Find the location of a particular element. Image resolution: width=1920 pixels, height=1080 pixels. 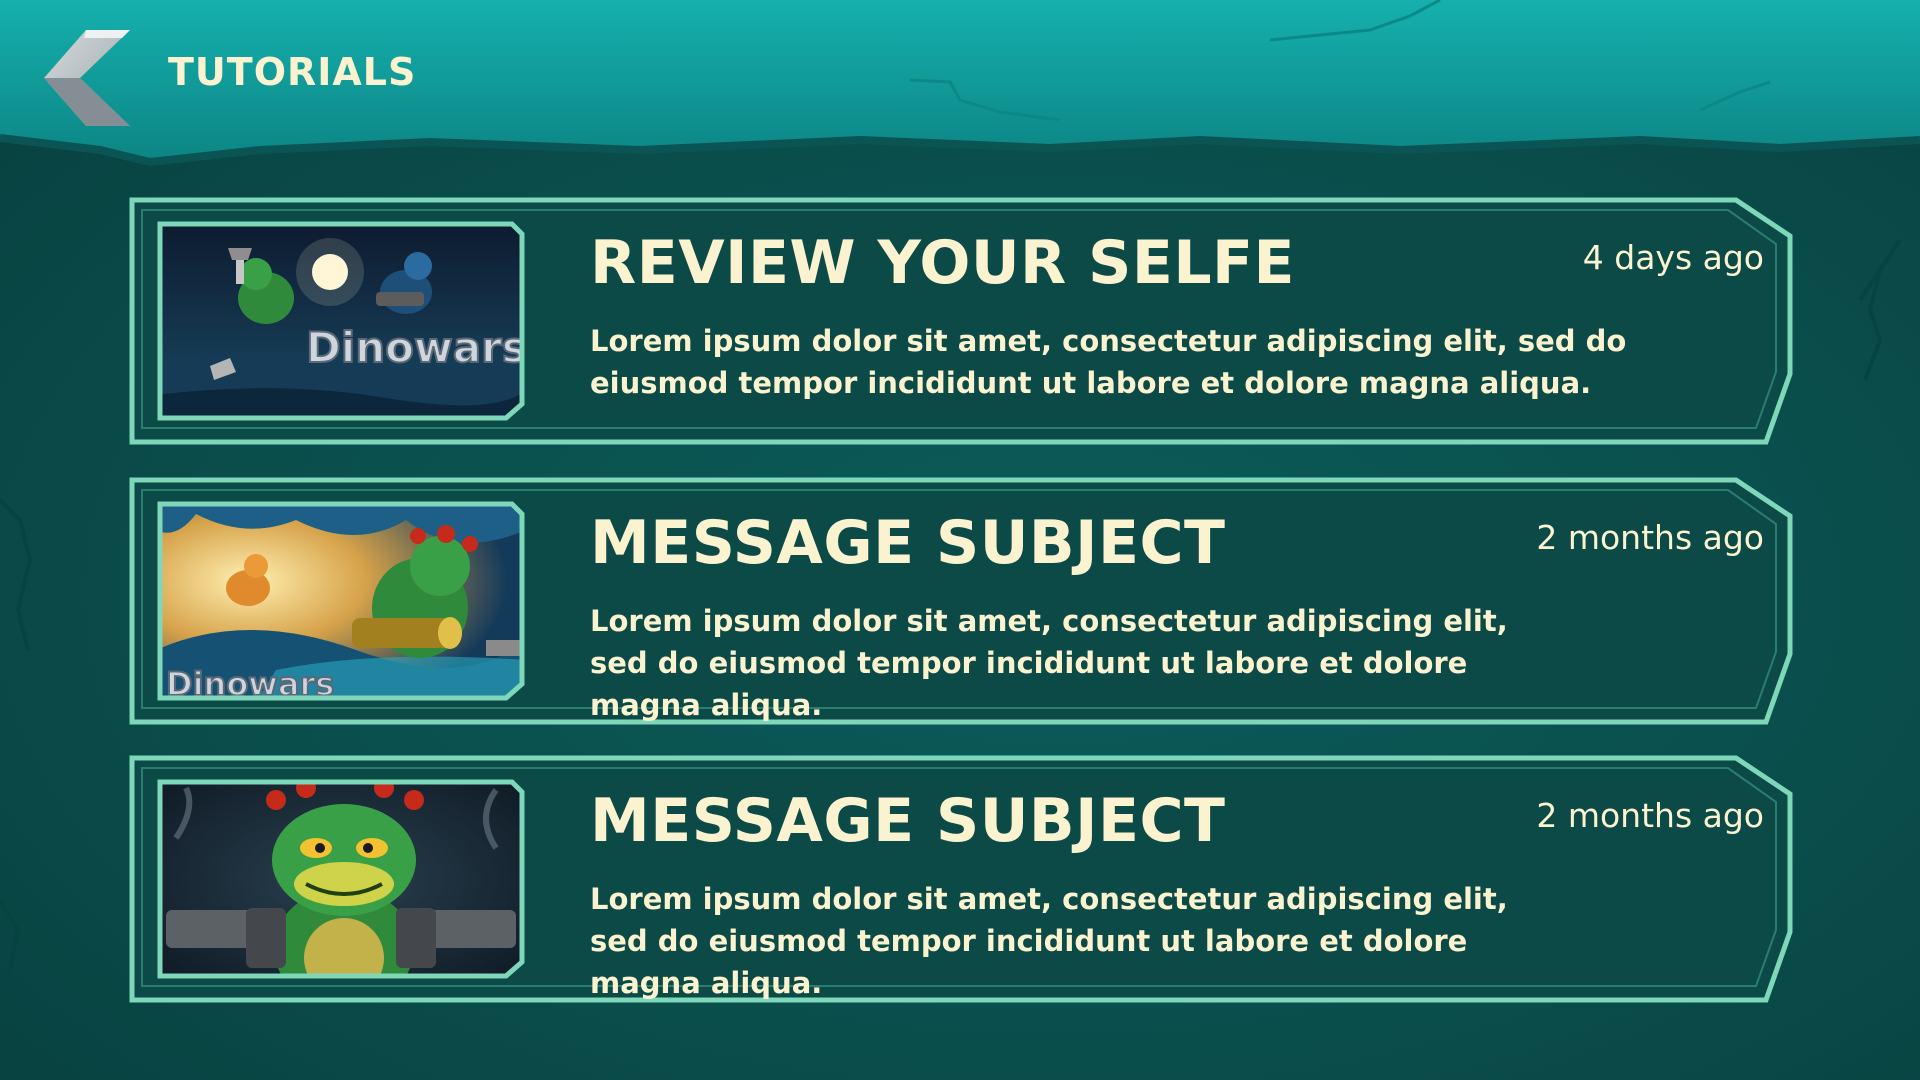

thumbnail-logo: Dinowars is located at coordinates (416, 347).